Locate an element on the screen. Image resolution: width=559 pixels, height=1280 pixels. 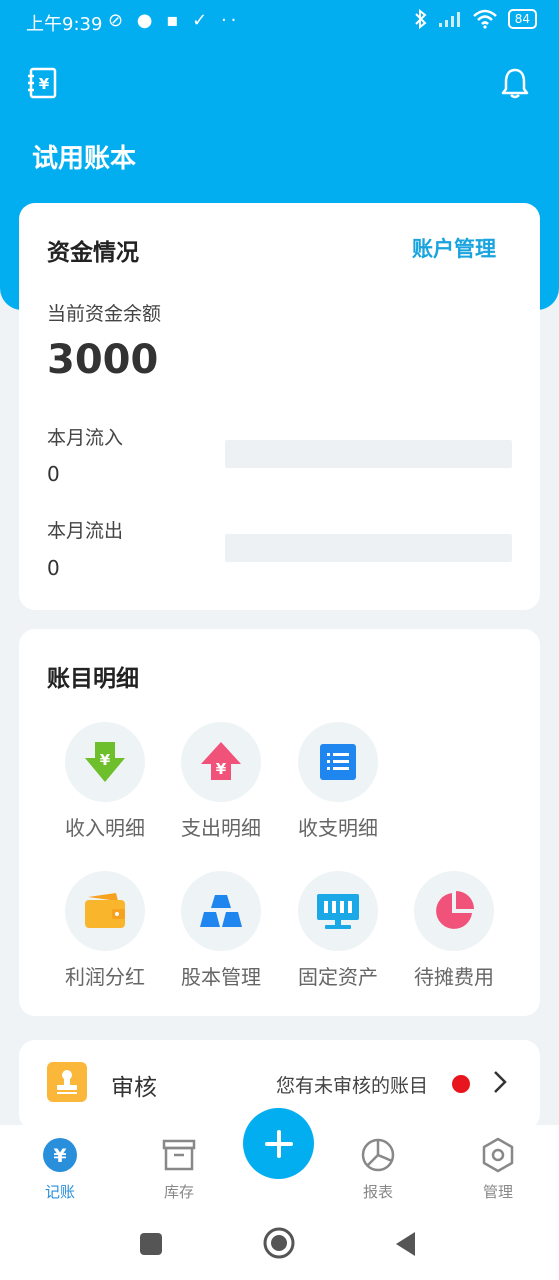
expense-icon-circle: ¥ is located at coordinates (221, 762).